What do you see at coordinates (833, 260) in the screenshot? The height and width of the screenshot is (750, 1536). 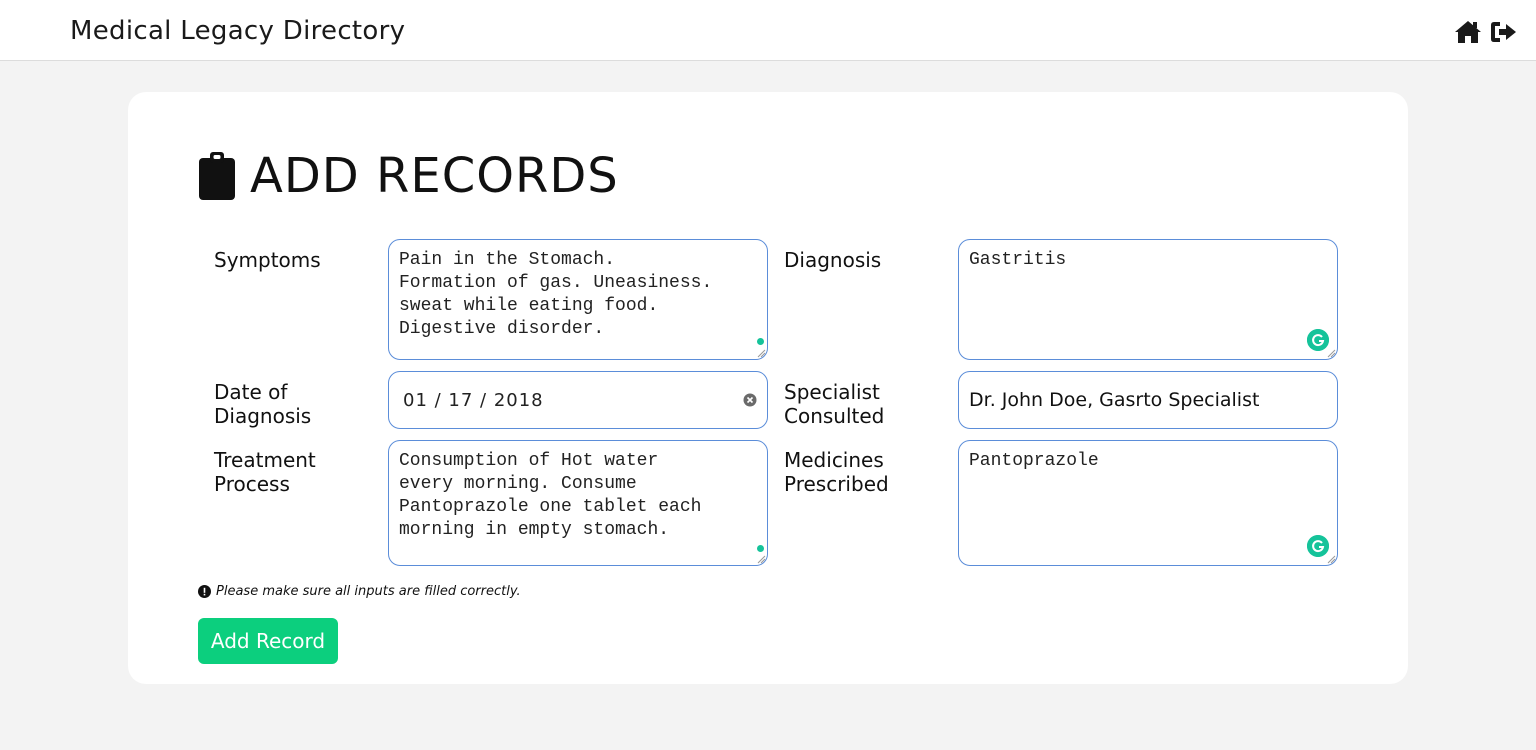 I see `diagnosis-label: Diagnosis` at bounding box center [833, 260].